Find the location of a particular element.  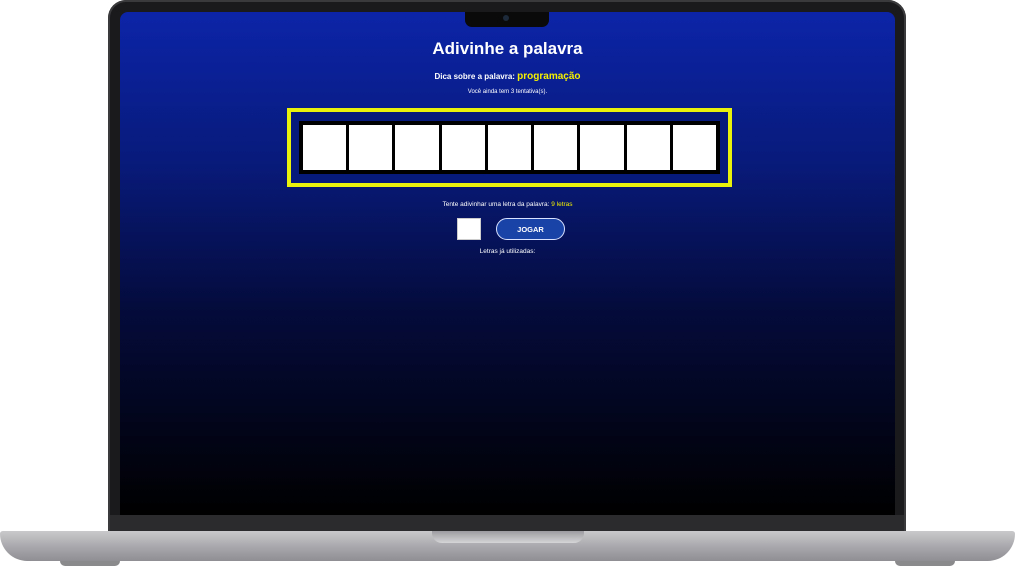

letter-input is located at coordinates (469, 229).